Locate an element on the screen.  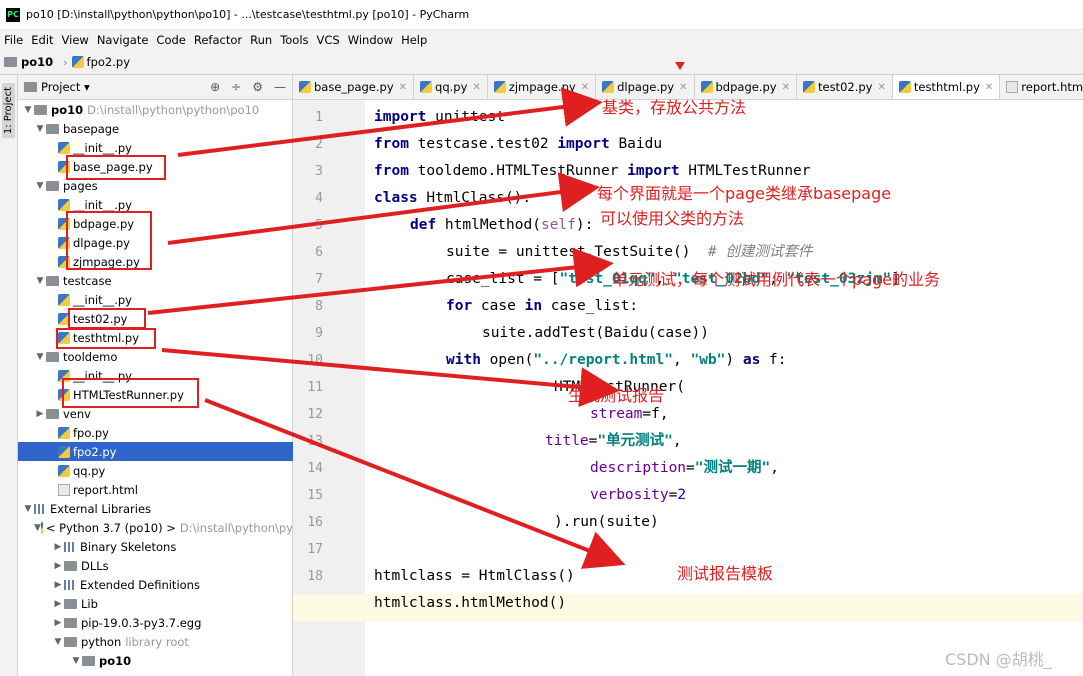
tree-item-test02: test02.py is located at coordinates (155, 318).